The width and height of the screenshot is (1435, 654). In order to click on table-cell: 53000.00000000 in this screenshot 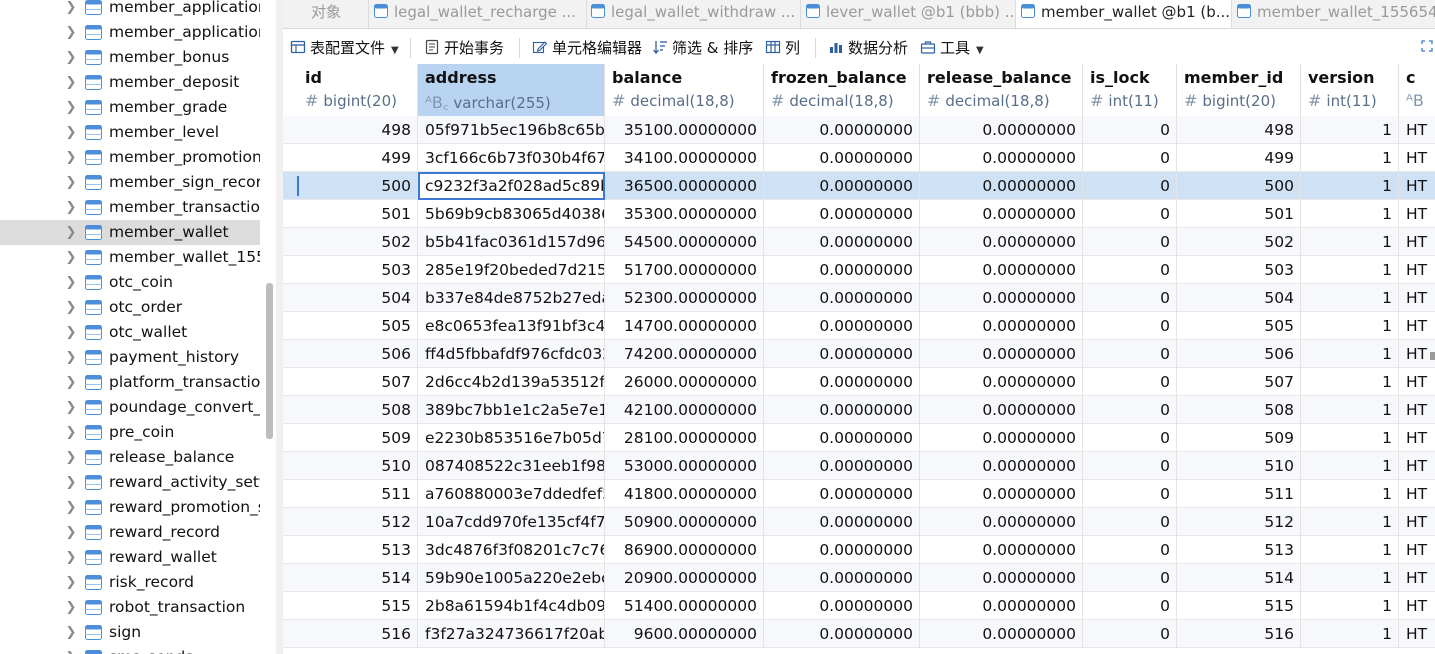, I will do `click(684, 466)`.